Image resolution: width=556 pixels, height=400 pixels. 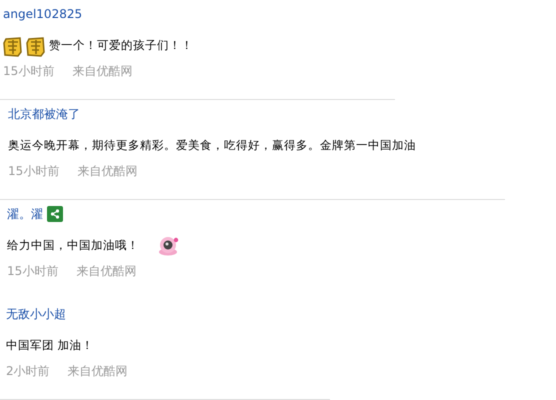 What do you see at coordinates (50, 345) in the screenshot?
I see `comment-text: 中国军团 加油！` at bounding box center [50, 345].